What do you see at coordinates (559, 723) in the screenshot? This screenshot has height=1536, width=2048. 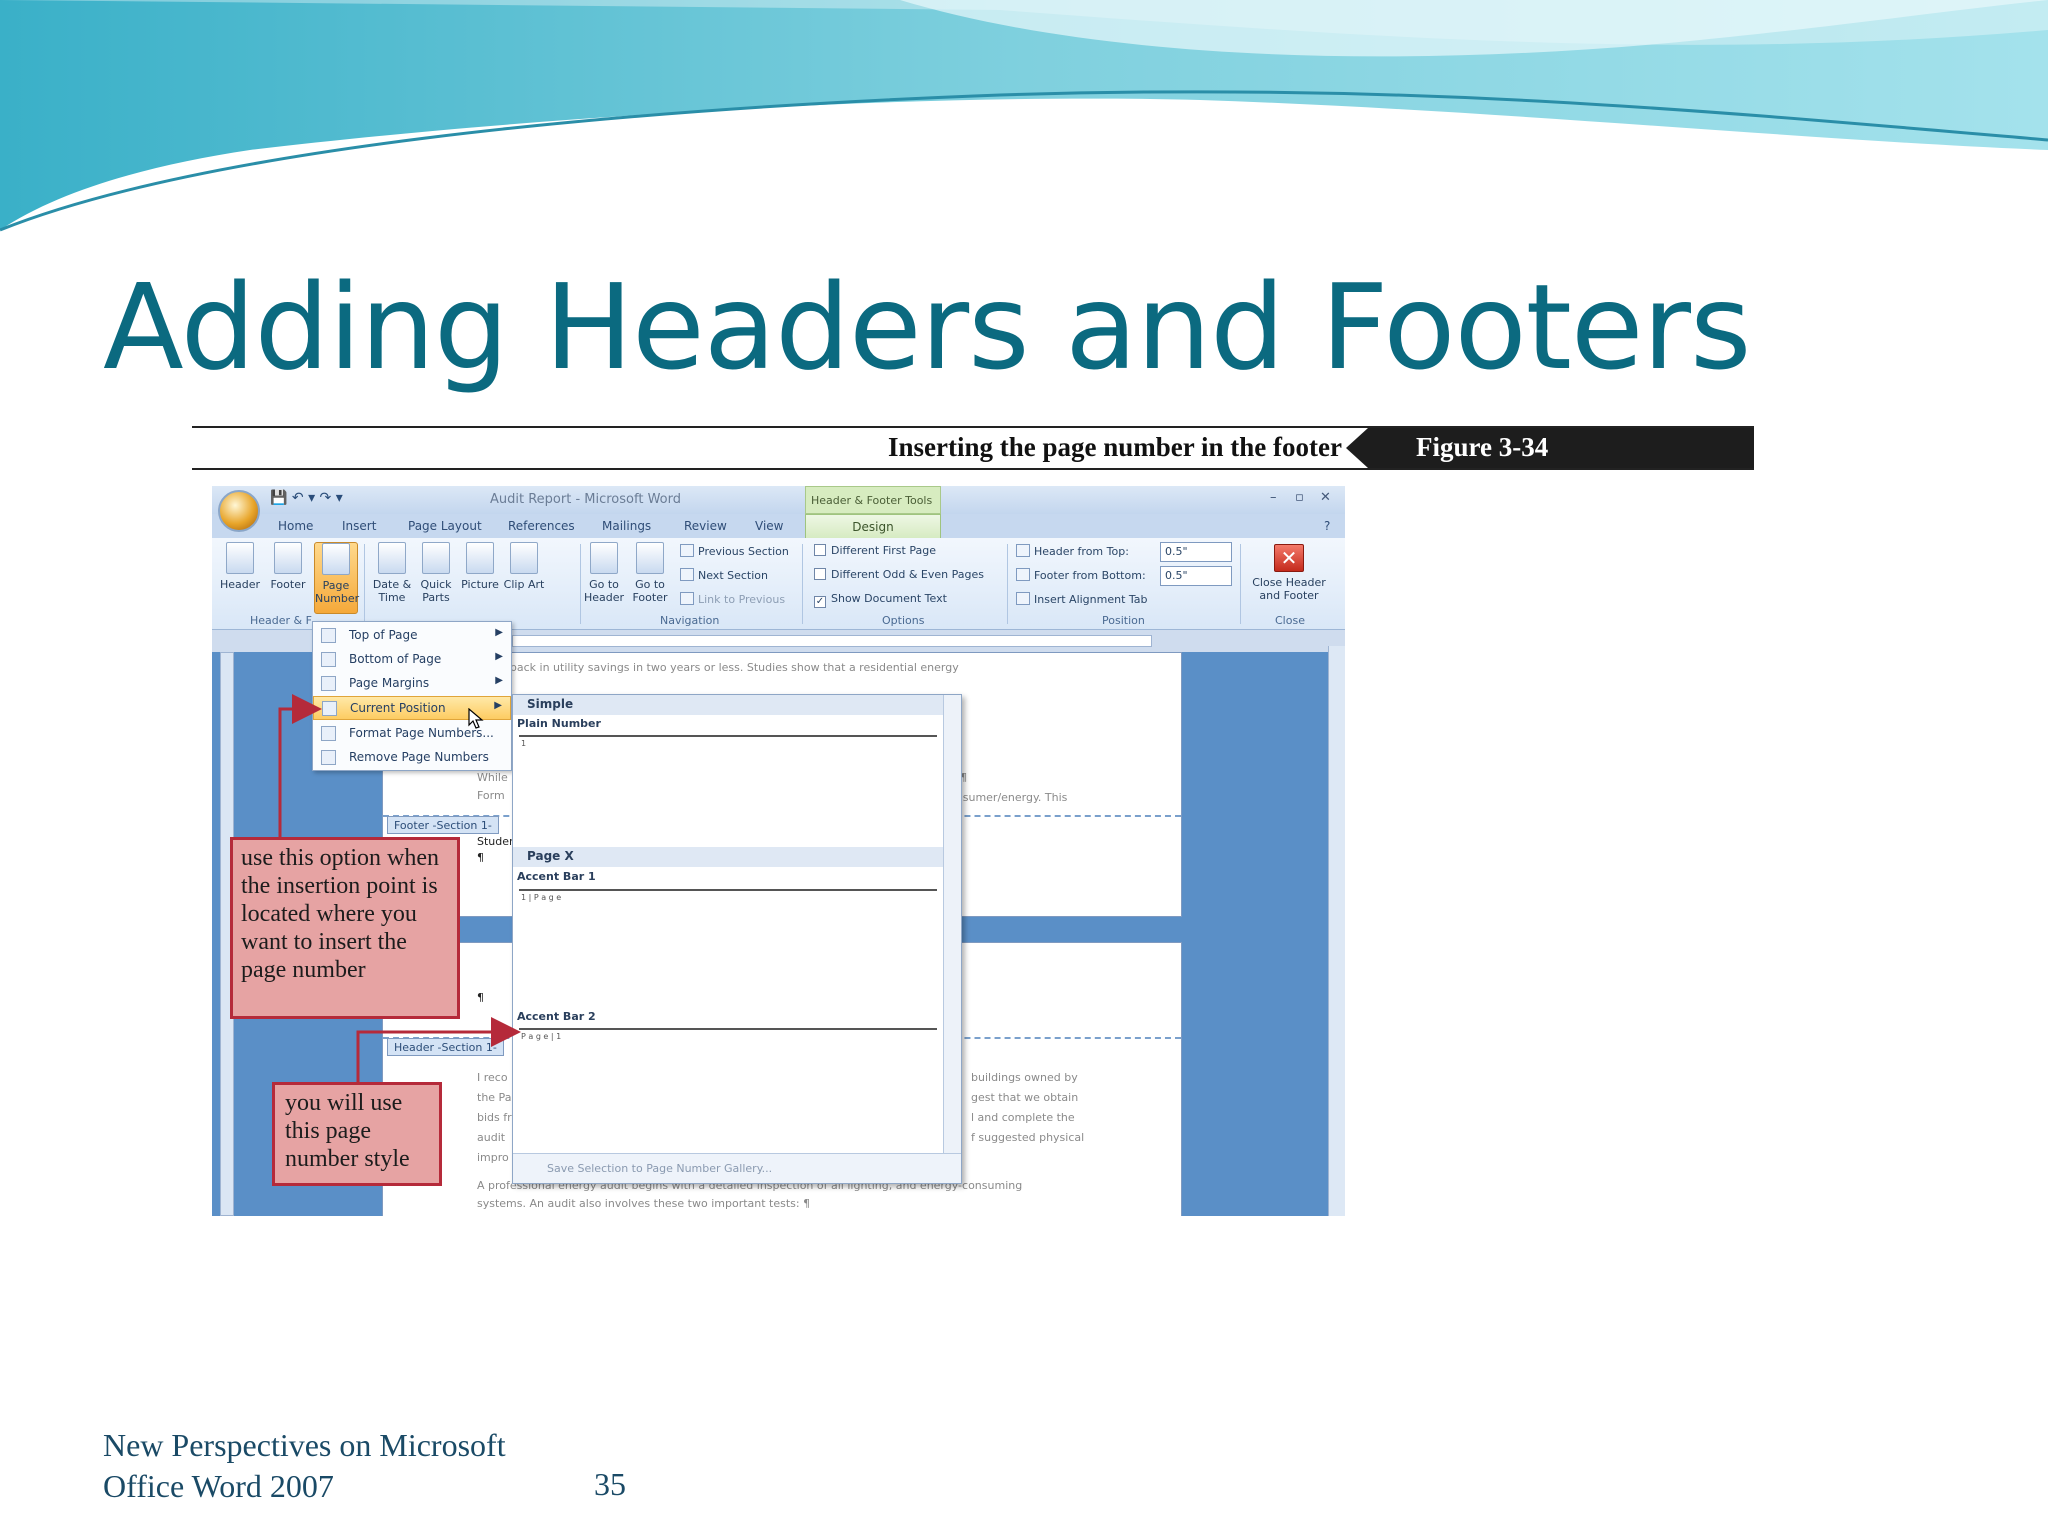 I see `gallery-label-plain-number: Plain Number` at bounding box center [559, 723].